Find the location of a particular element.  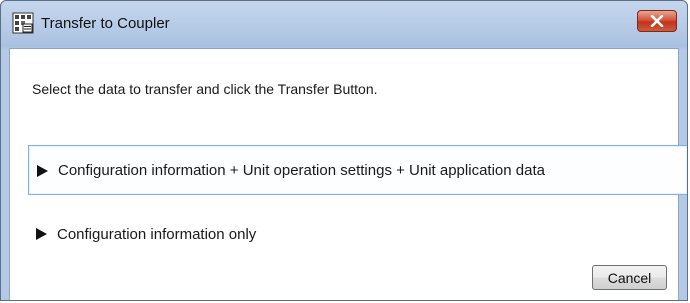

close-button is located at coordinates (657, 21).